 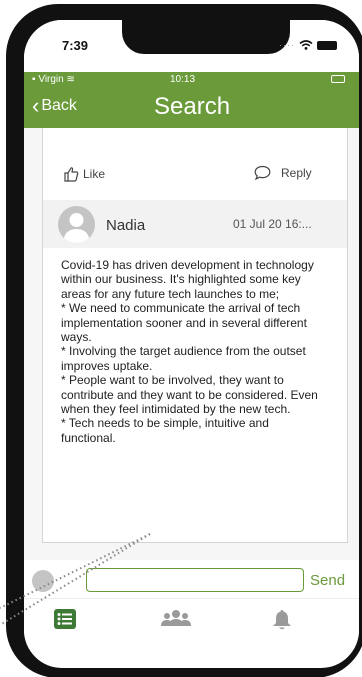 I want to click on reply-author: Nadia, so click(x=126, y=225).